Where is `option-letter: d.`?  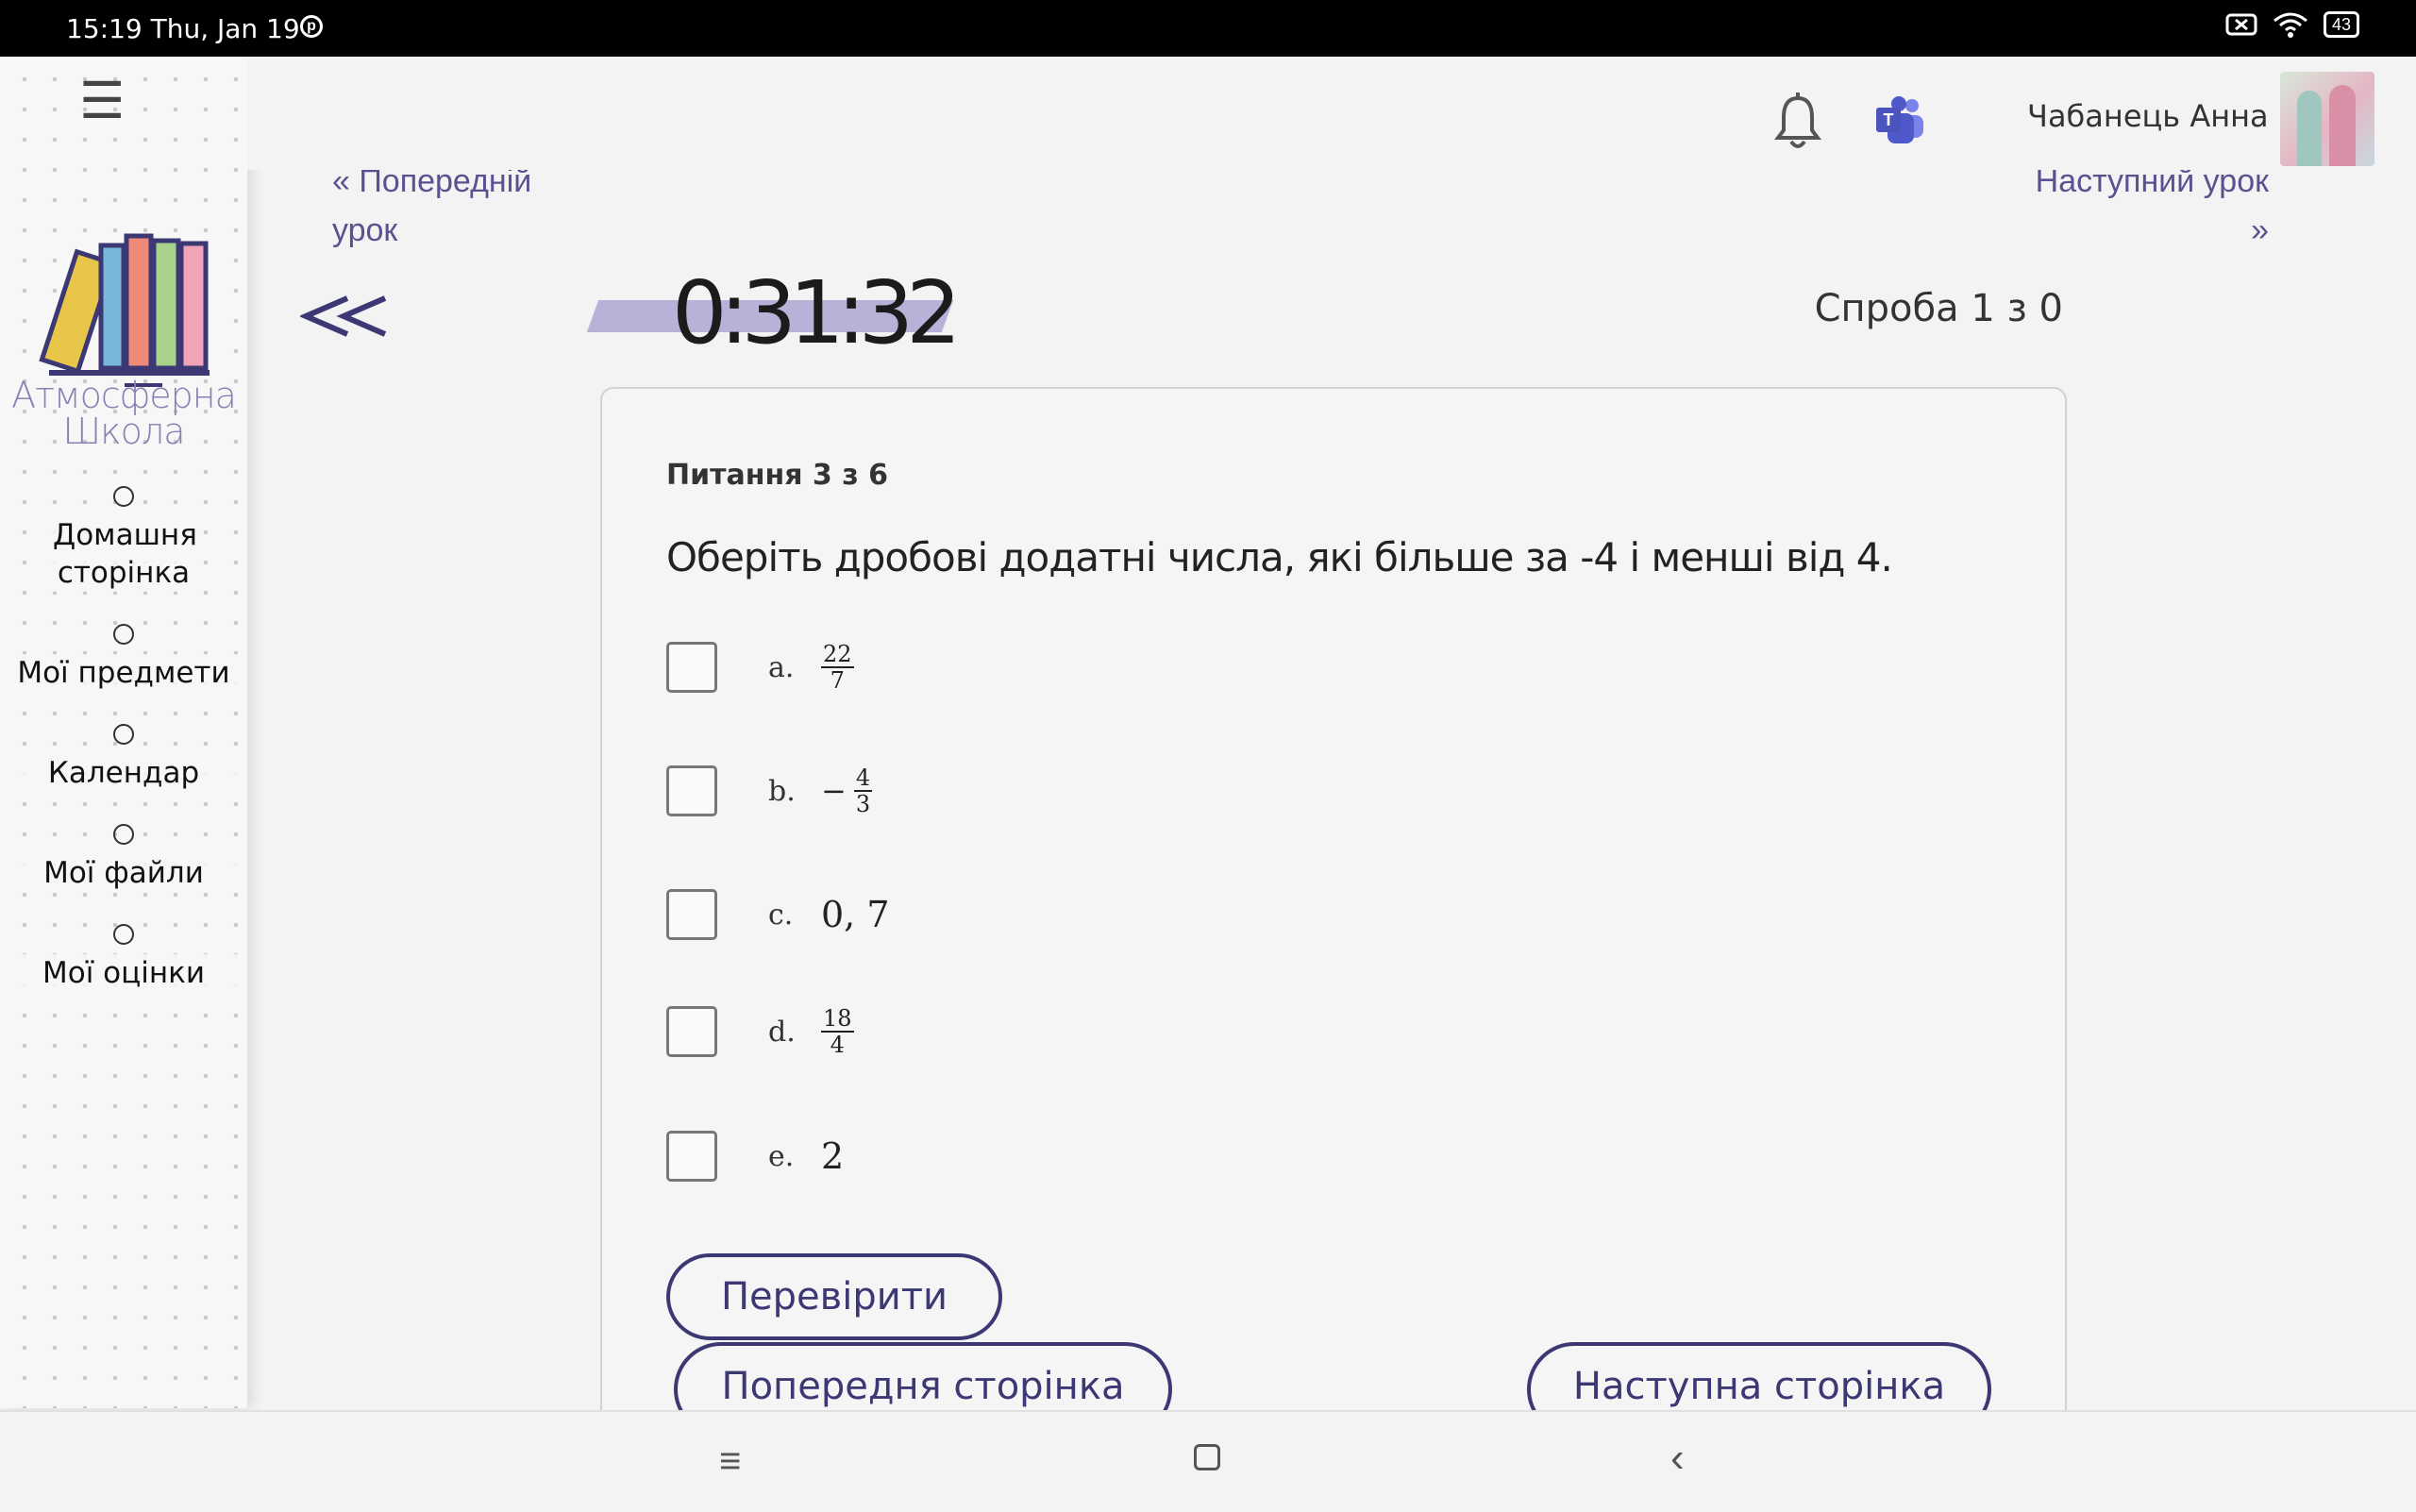 option-letter: d. is located at coordinates (782, 1032).